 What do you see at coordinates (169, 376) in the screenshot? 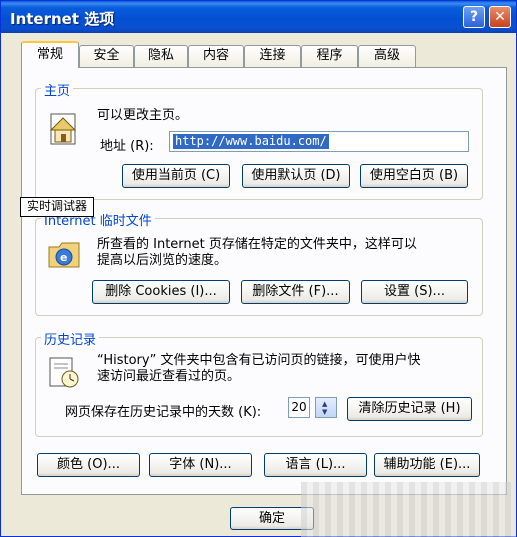
I see `history-description-line2: 速访问最近查看过的页。` at bounding box center [169, 376].